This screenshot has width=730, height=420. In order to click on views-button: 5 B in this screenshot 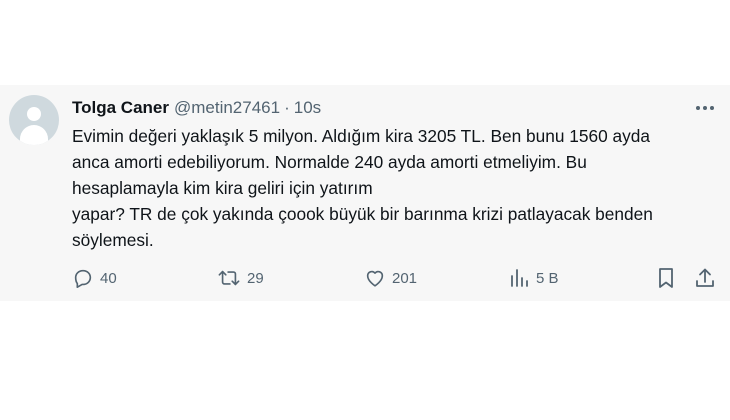, I will do `click(534, 278)`.